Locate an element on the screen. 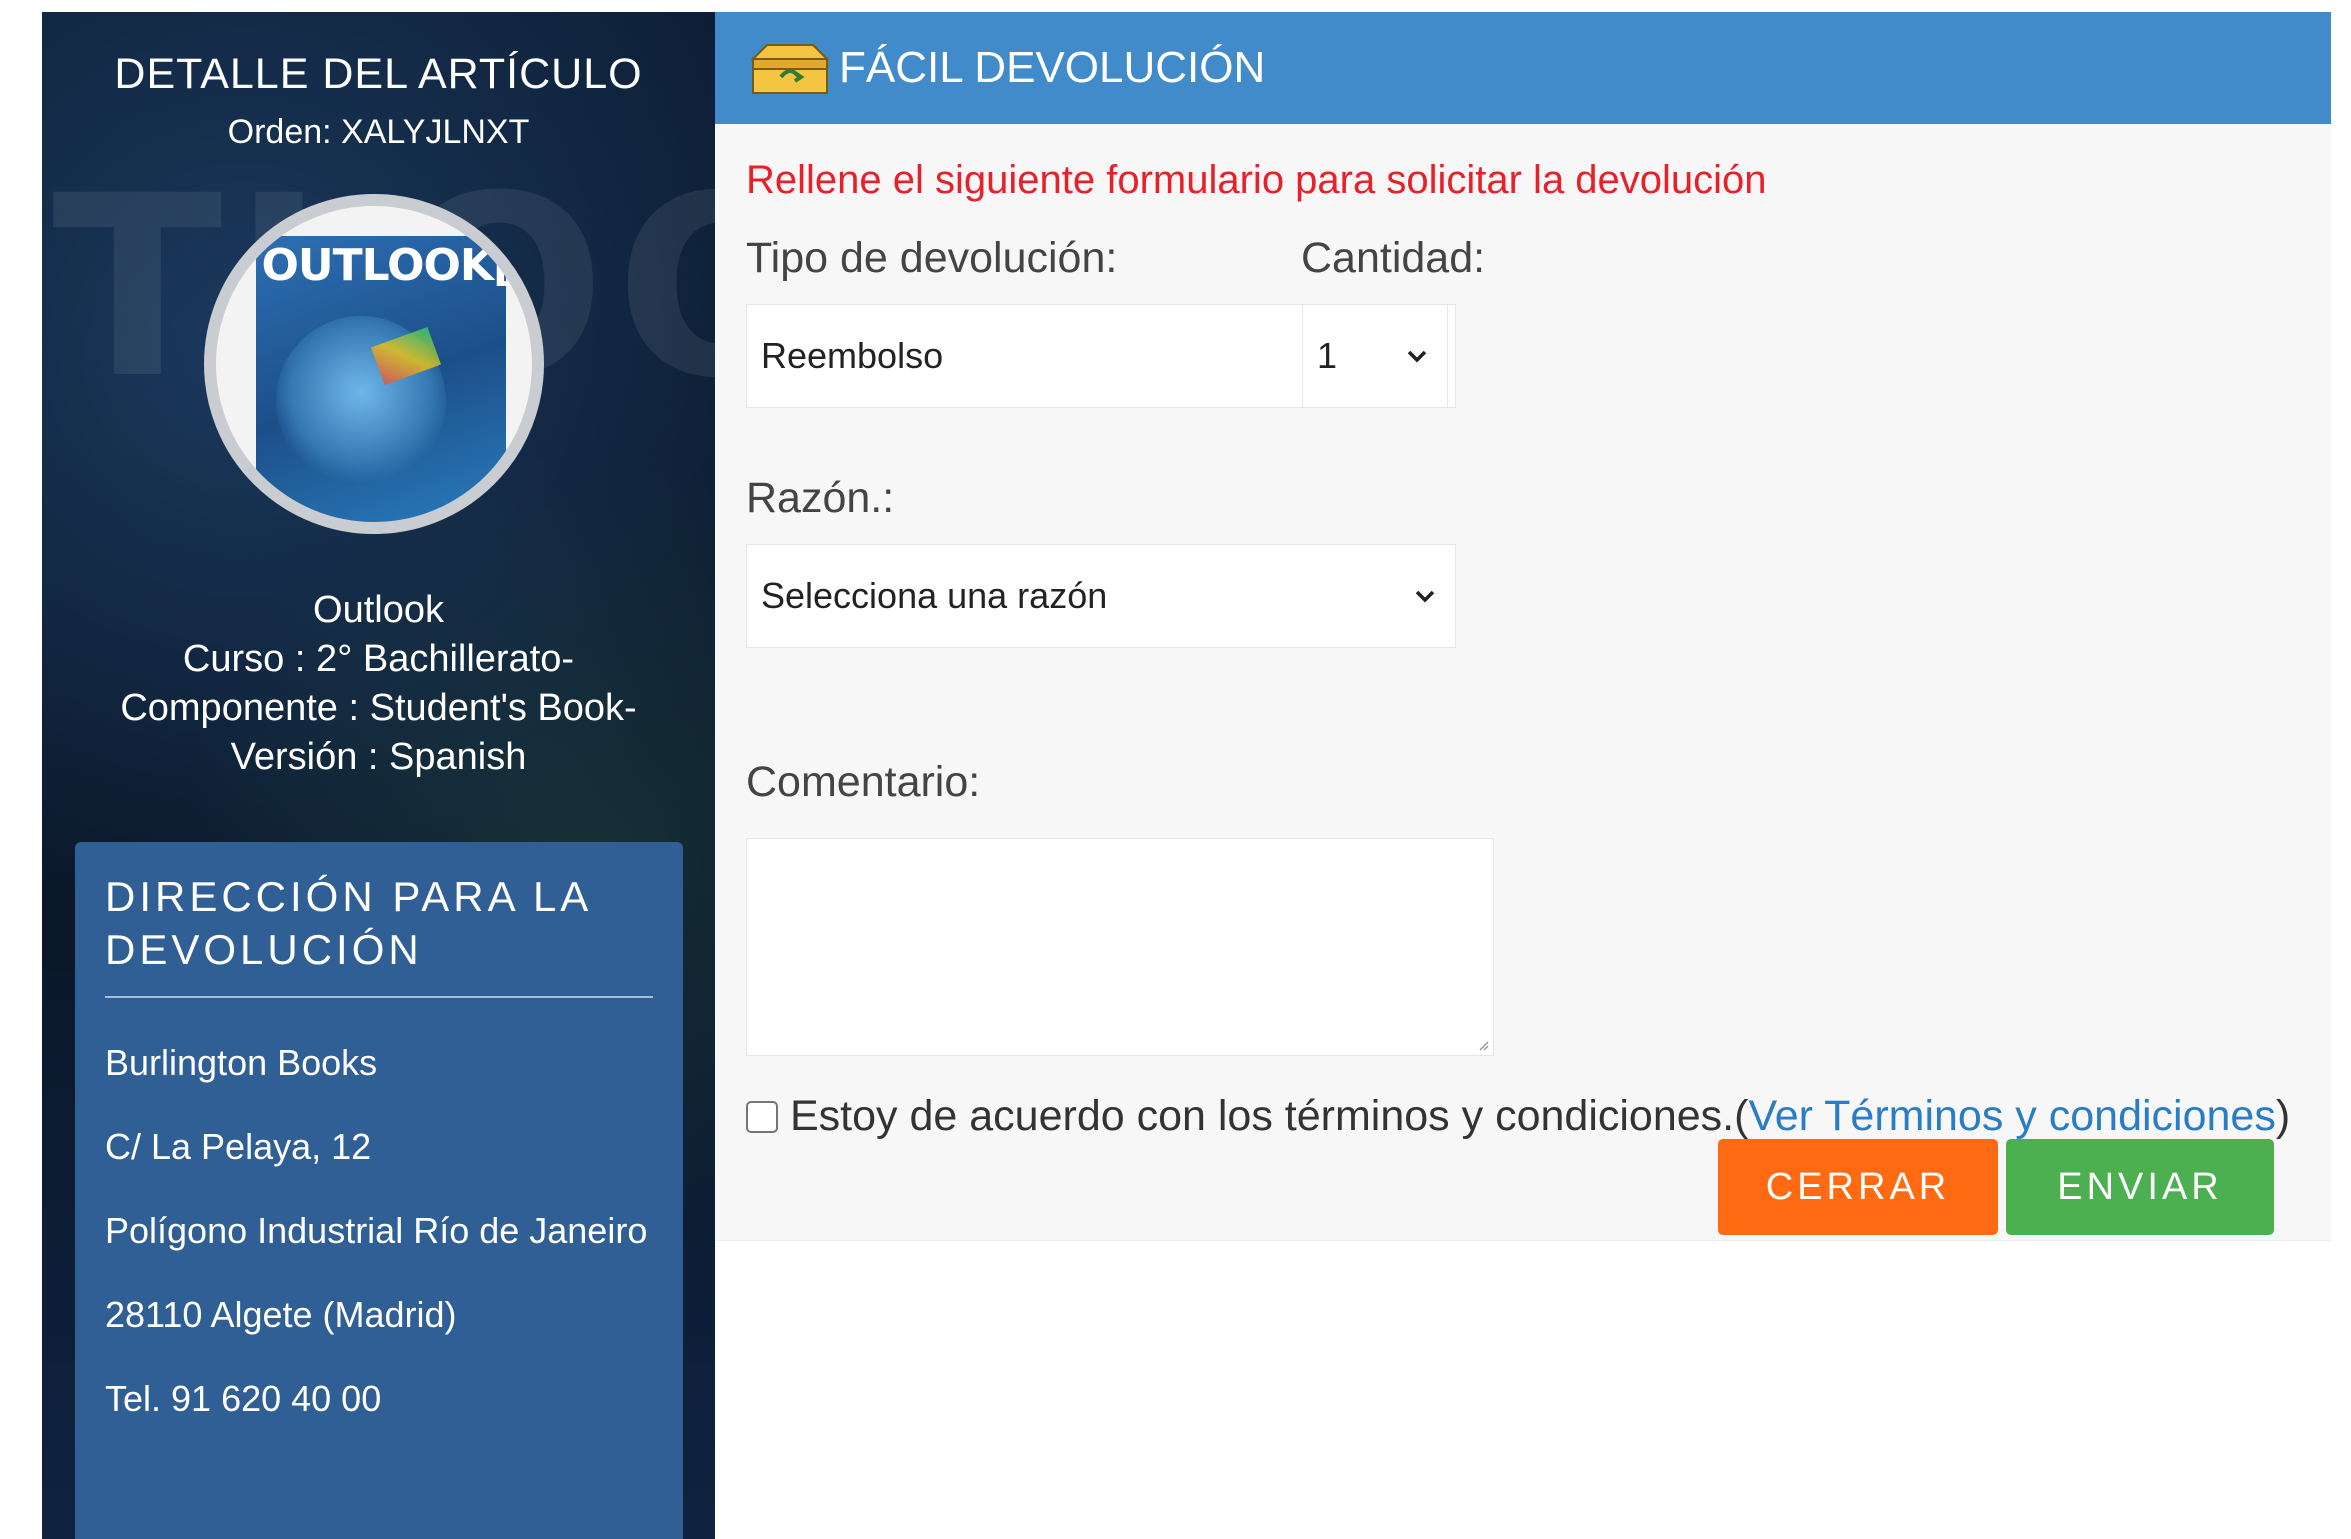 Image resolution: width=2351 pixels, height=1539 pixels. close-button: CERRAR is located at coordinates (1858, 1187).